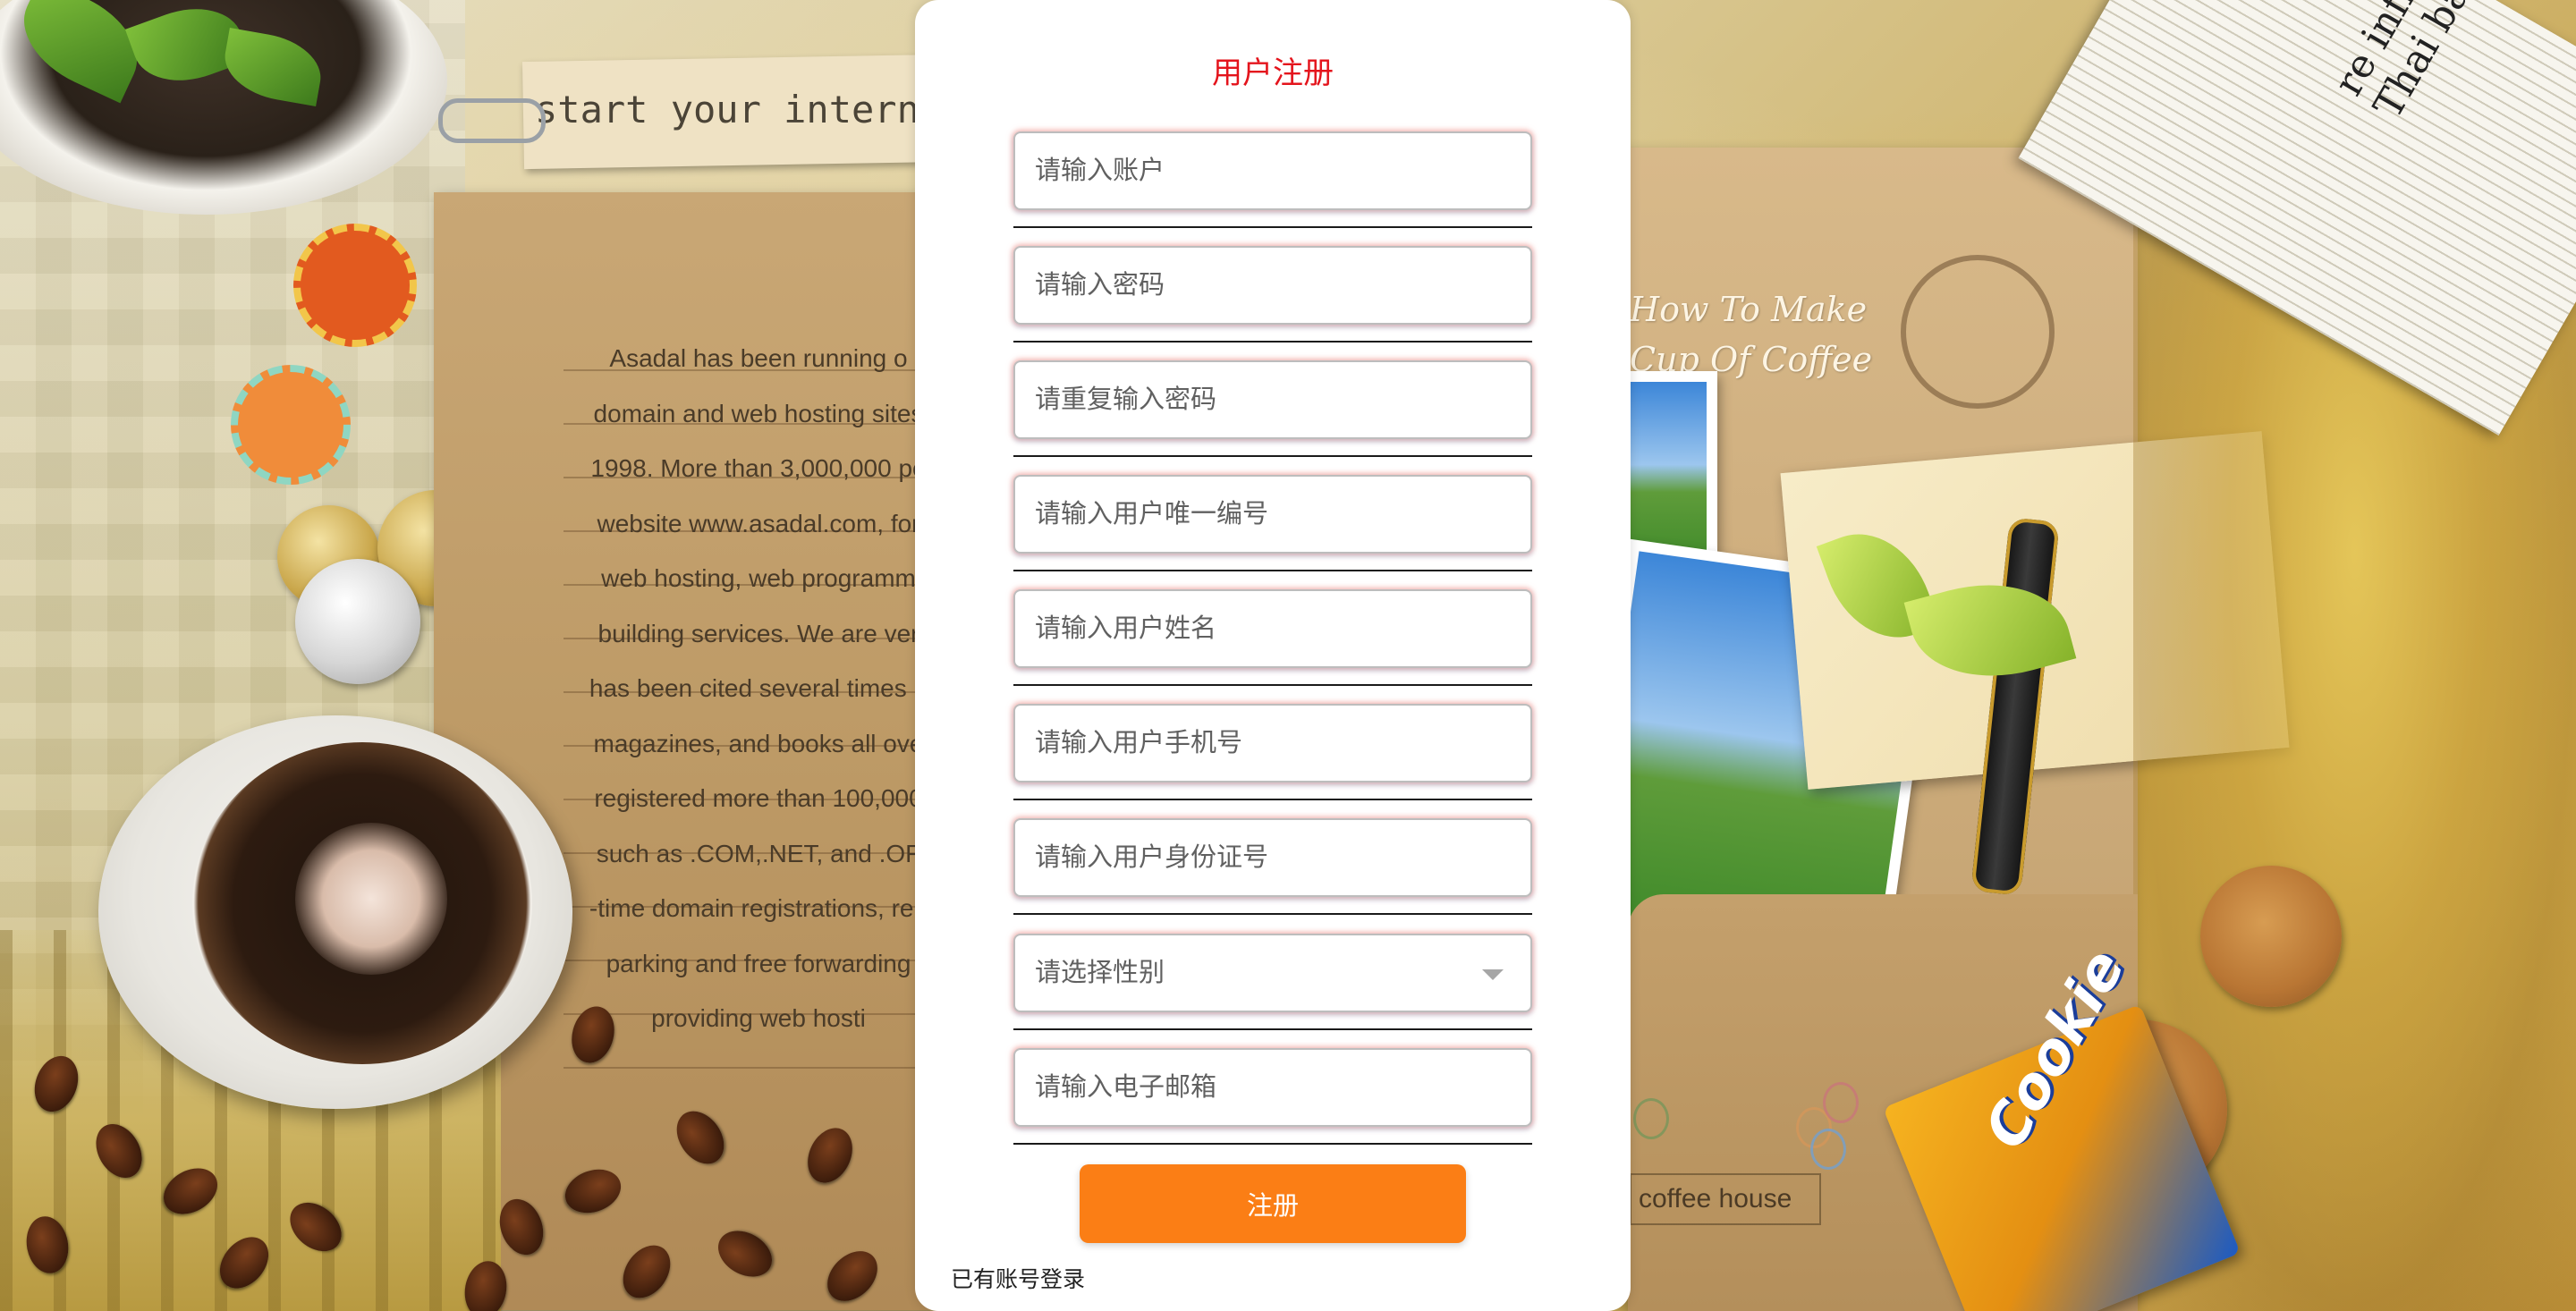 This screenshot has height=1311, width=2576. What do you see at coordinates (1272, 285) in the screenshot?
I see `password-input` at bounding box center [1272, 285].